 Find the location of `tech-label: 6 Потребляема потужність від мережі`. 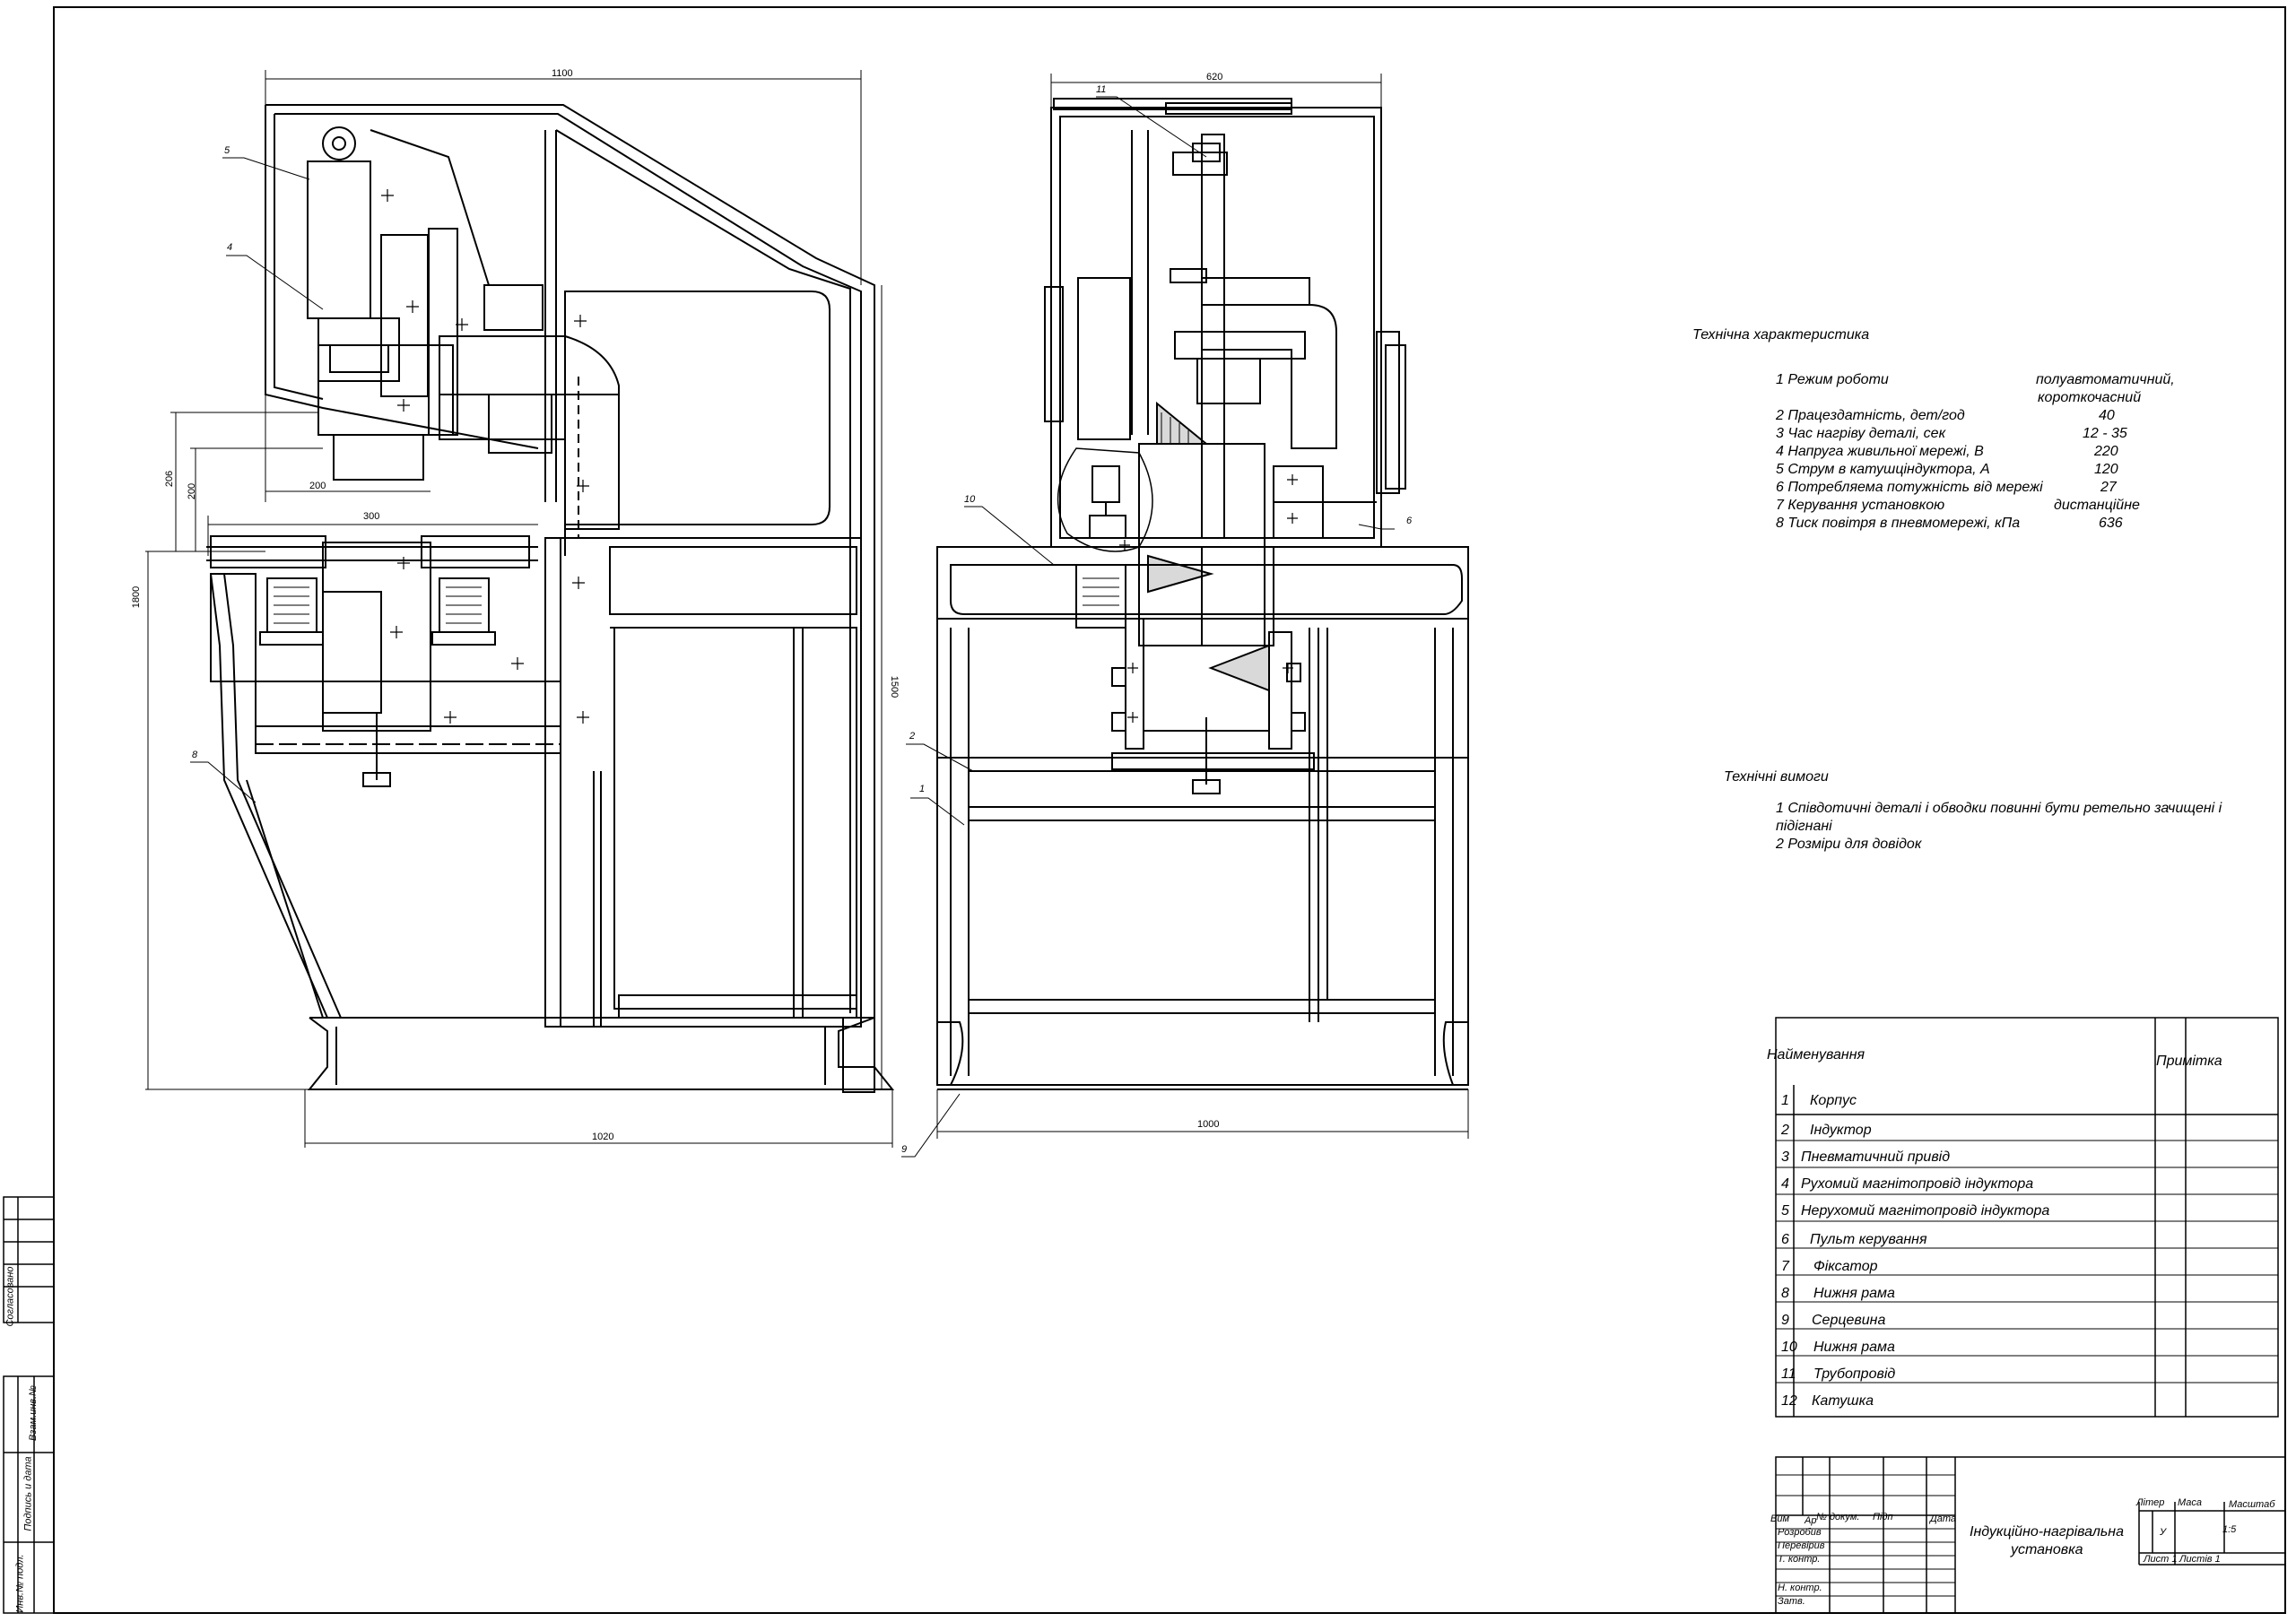

tech-label: 6 Потребляема потужність від мережі is located at coordinates (1909, 488).